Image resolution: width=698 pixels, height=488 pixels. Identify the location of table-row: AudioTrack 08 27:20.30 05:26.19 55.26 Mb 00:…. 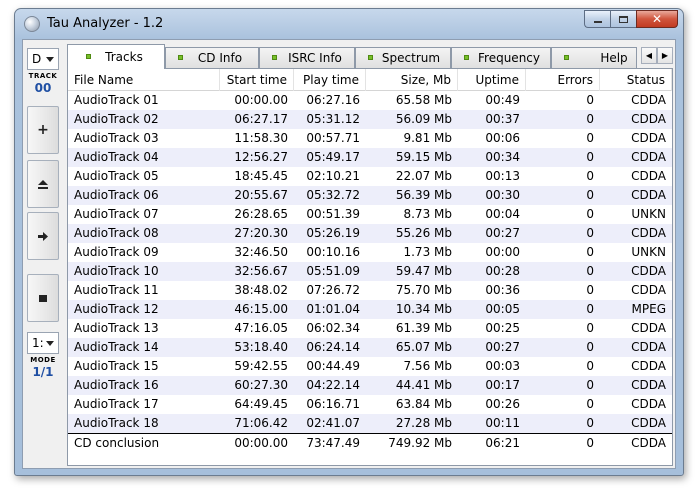
(370, 233).